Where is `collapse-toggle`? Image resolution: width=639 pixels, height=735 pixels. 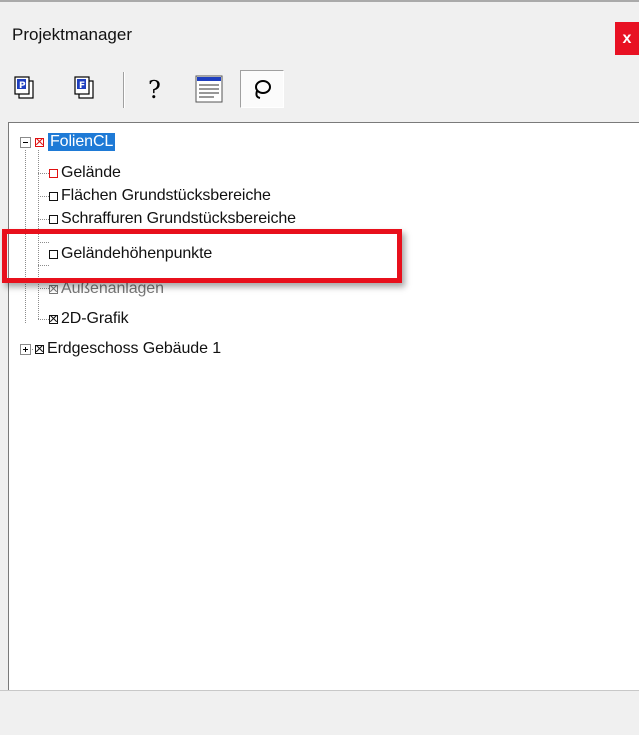
collapse-toggle is located at coordinates (25, 142).